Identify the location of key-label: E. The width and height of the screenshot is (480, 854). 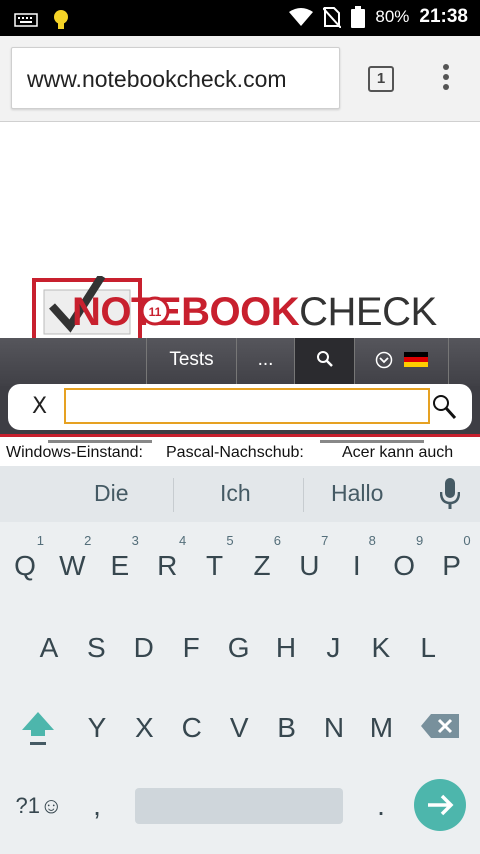
(120, 565).